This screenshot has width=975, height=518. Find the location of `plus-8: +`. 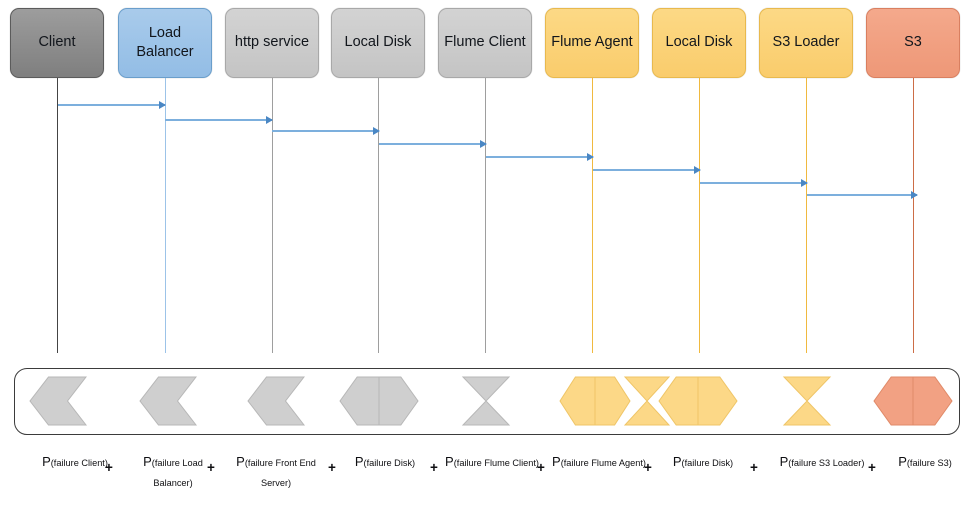

plus-8: + is located at coordinates (872, 467).